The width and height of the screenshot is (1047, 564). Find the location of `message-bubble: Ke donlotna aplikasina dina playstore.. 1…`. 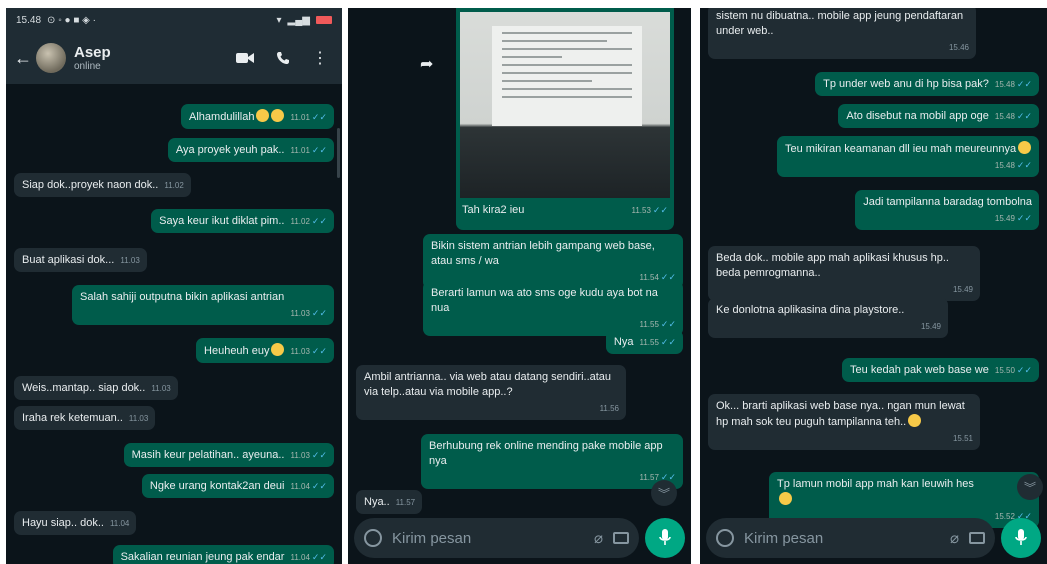

message-bubble: Ke donlotna aplikasina dina playstore.. 1… is located at coordinates (828, 318).